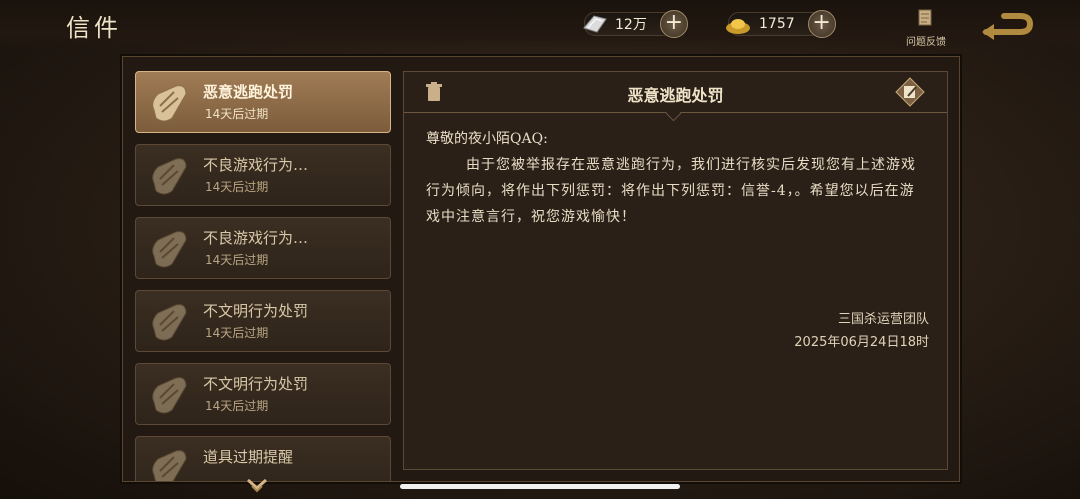 The image size is (1080, 499). Describe the element at coordinates (635, 24) in the screenshot. I see `silver-counter: 12万 +` at that location.